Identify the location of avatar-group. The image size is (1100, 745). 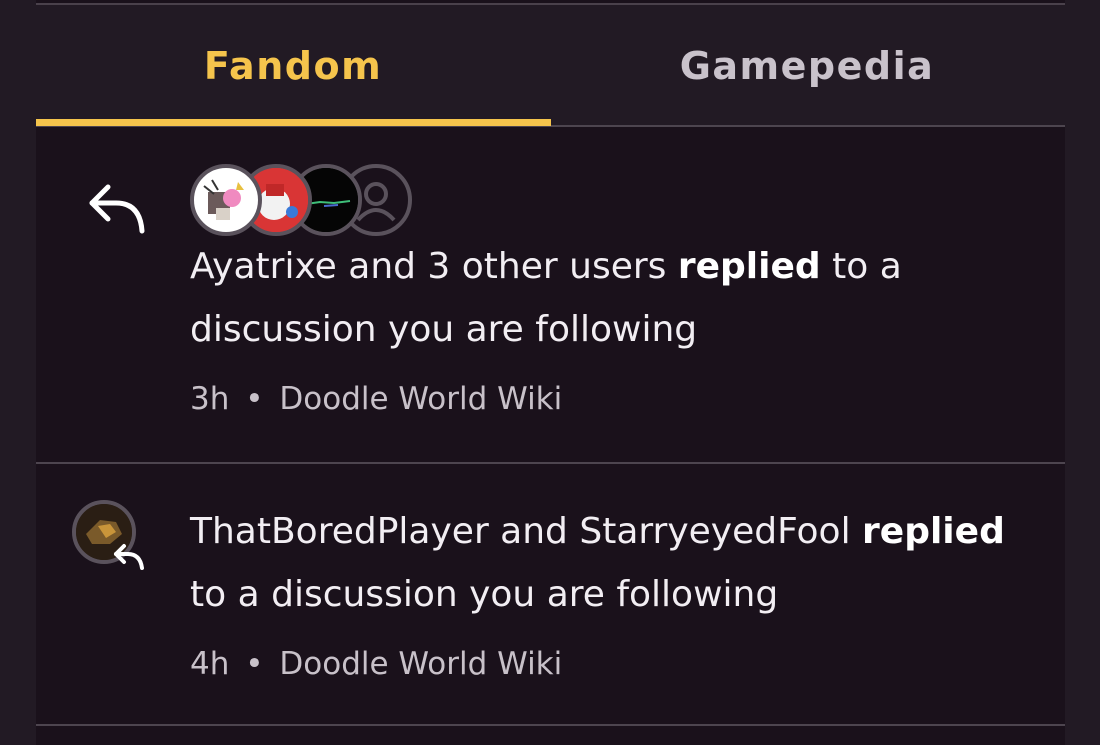
(320, 200).